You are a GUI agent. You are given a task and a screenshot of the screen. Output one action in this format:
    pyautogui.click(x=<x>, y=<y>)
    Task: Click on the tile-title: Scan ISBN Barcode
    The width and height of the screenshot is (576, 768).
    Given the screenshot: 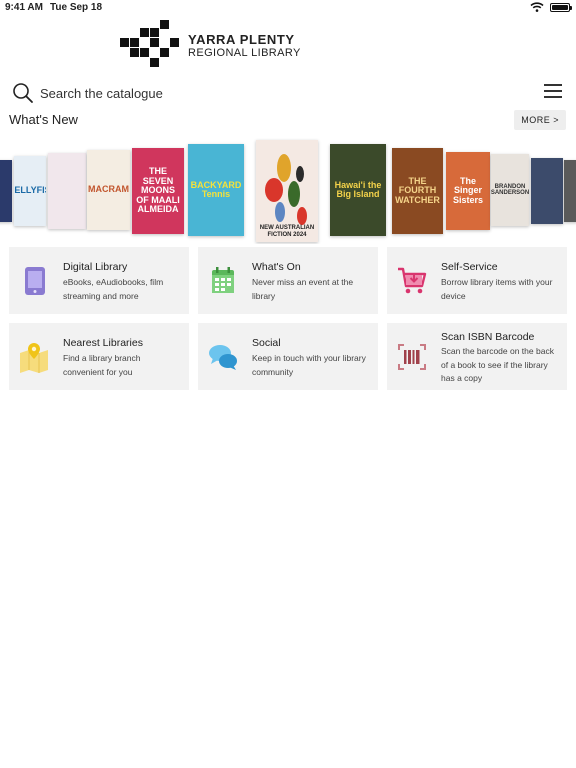 What is the action you would take?
    pyautogui.click(x=488, y=337)
    